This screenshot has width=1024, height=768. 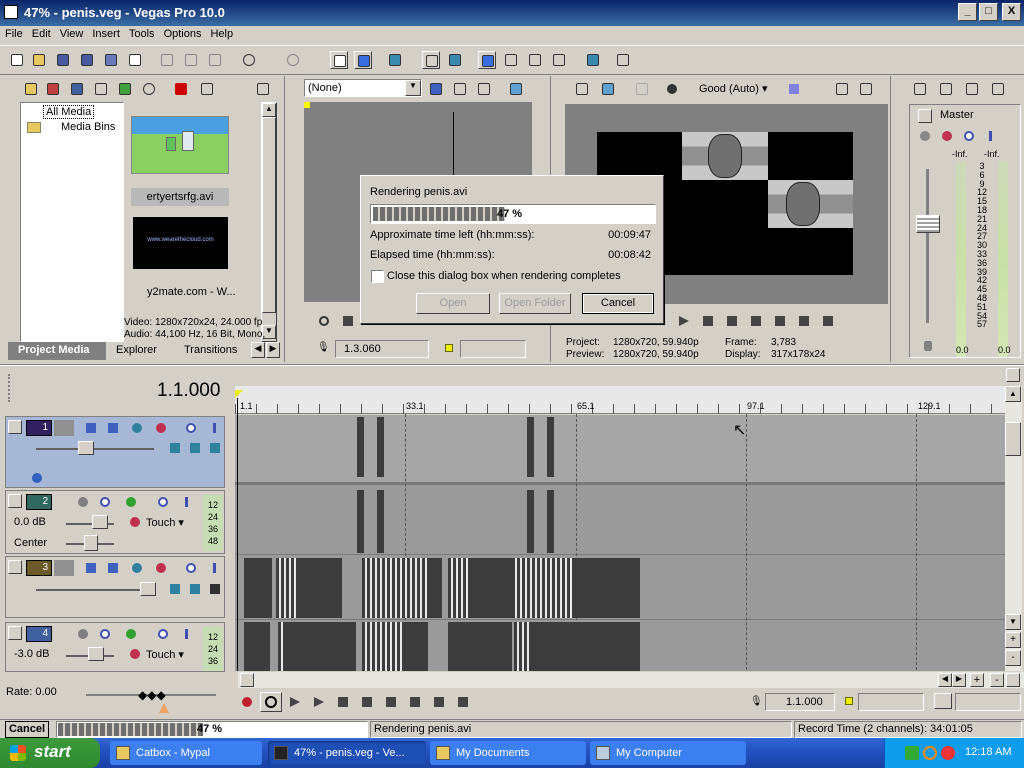 I want to click on go-to-end-icon, so click(x=415, y=702).